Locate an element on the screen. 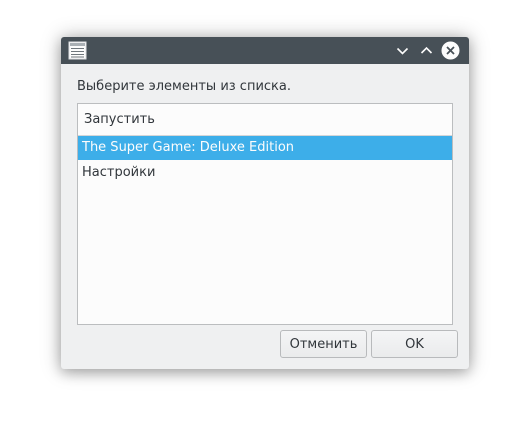 The height and width of the screenshot is (431, 530). list-item-label: Настройки is located at coordinates (119, 172).